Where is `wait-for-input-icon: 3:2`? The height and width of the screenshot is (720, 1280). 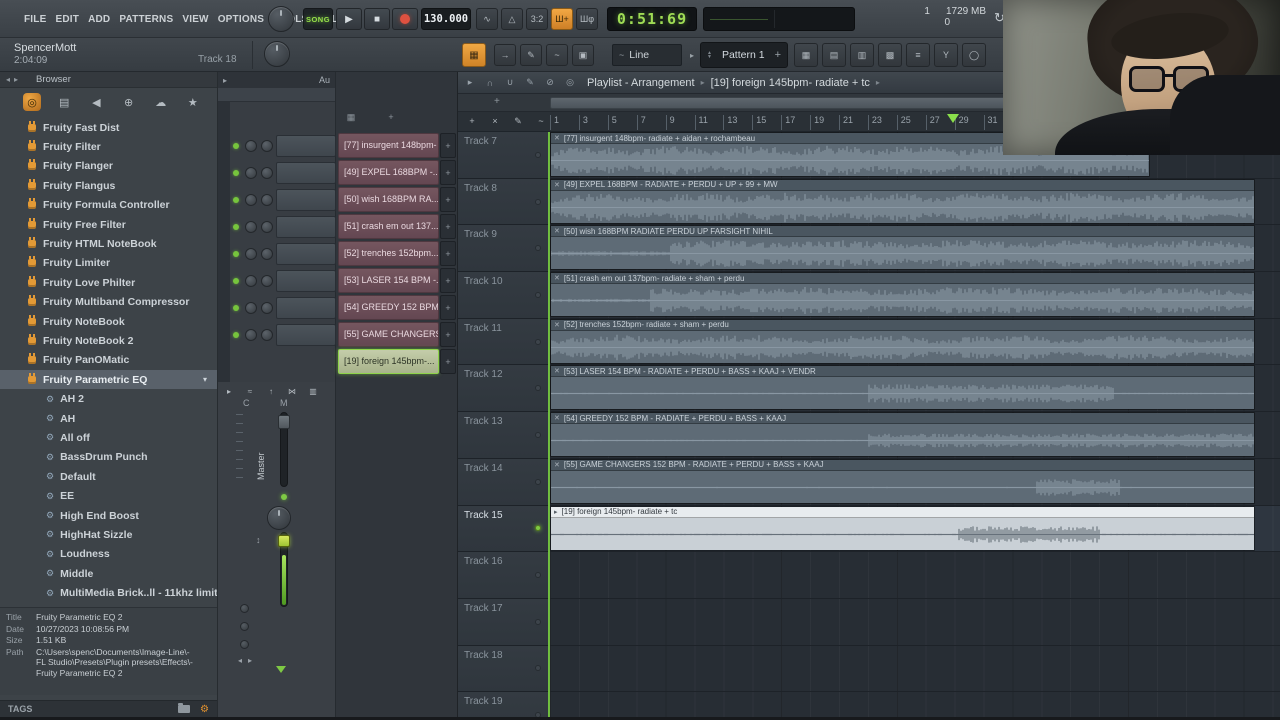 wait-for-input-icon: 3:2 is located at coordinates (537, 19).